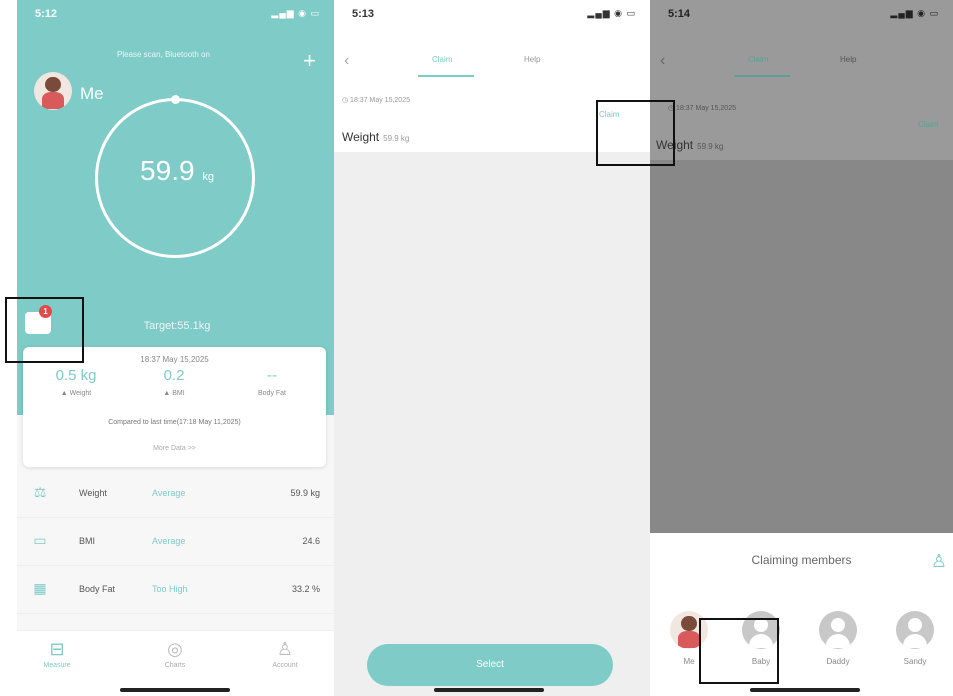 This screenshot has width=953, height=696. Describe the element at coordinates (87, 541) in the screenshot. I see `metric-name: BMI` at that location.